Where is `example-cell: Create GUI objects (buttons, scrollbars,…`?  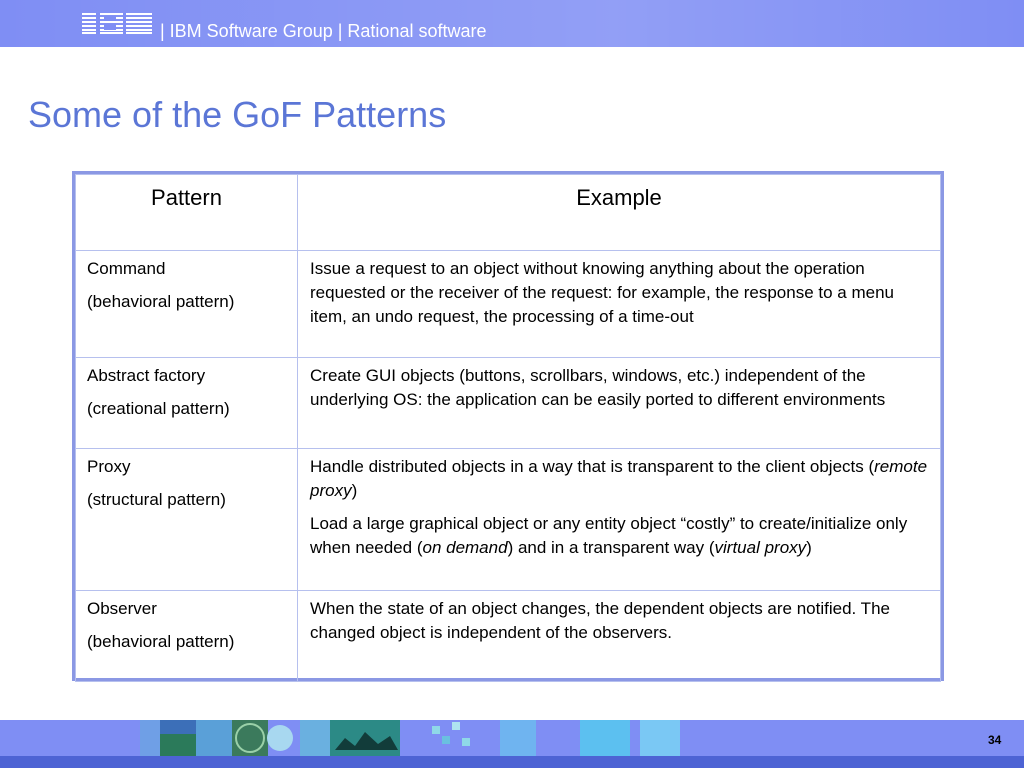
example-cell: Create GUI objects (buttons, scrollbars,… is located at coordinates (619, 403).